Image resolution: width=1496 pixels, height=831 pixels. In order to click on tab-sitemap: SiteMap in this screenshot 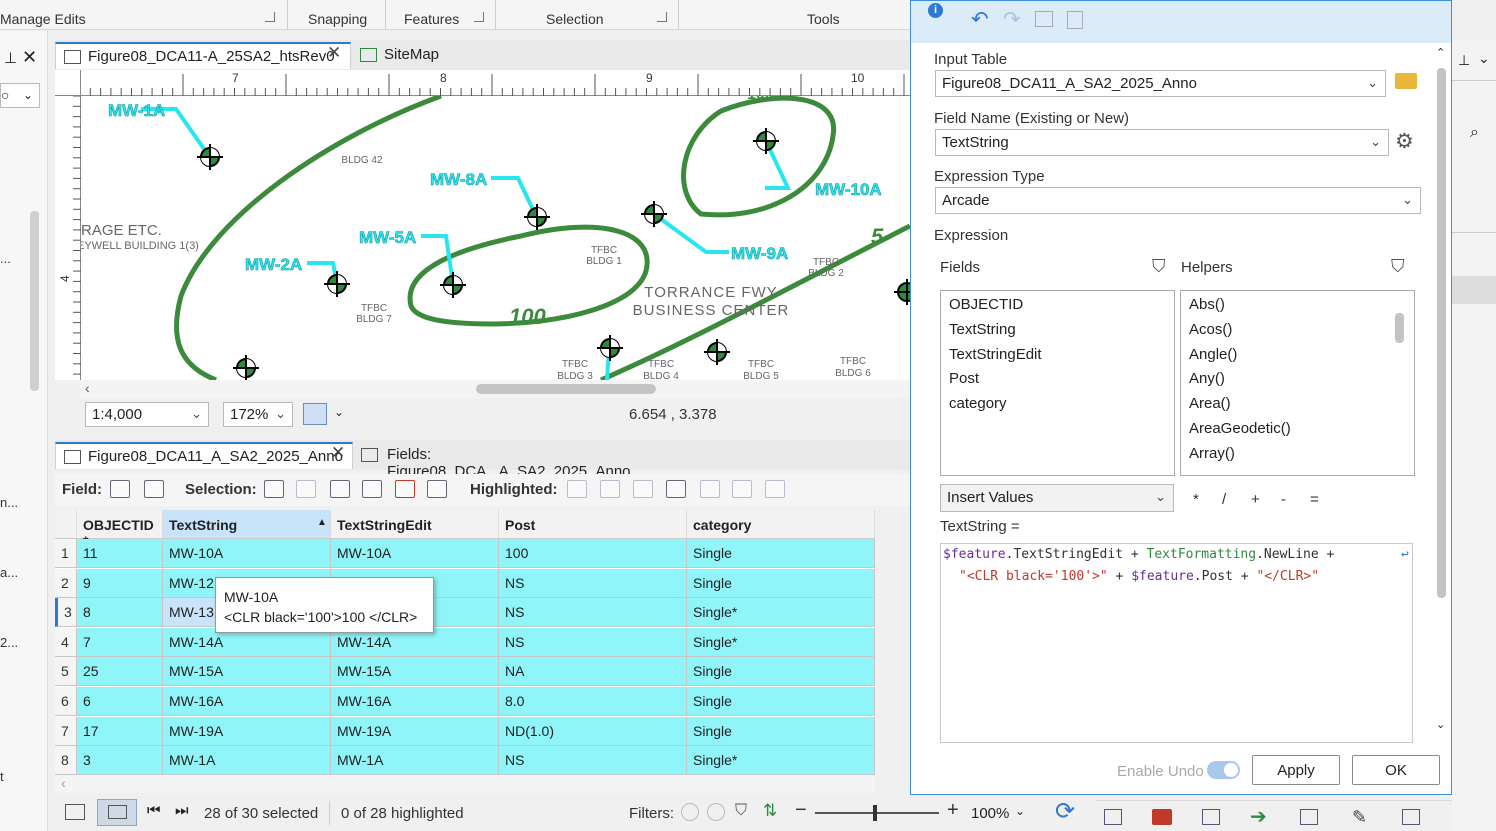, I will do `click(402, 55)`.